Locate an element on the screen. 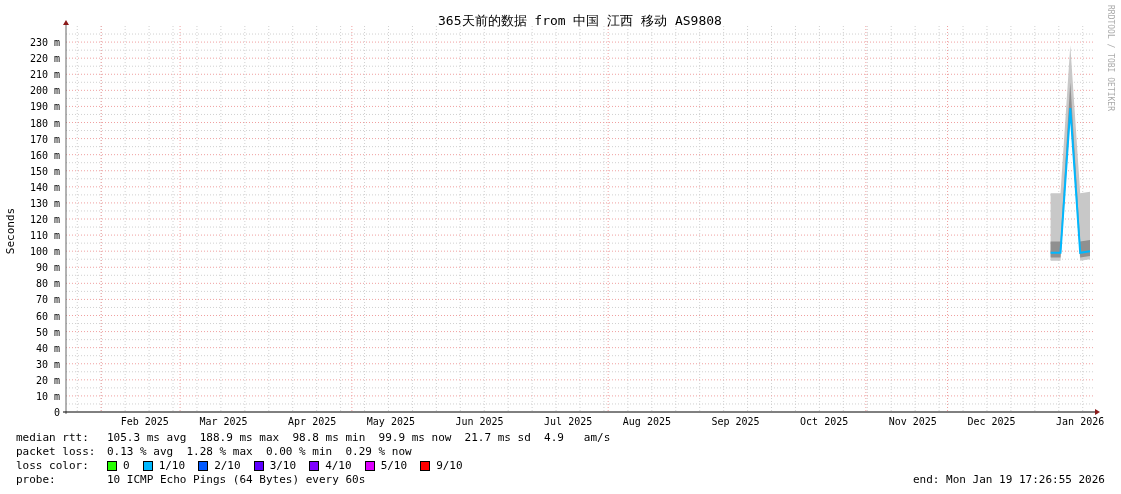 The width and height of the screenshot is (1121, 494). y-tick-label: 170 m is located at coordinates (44, 139).